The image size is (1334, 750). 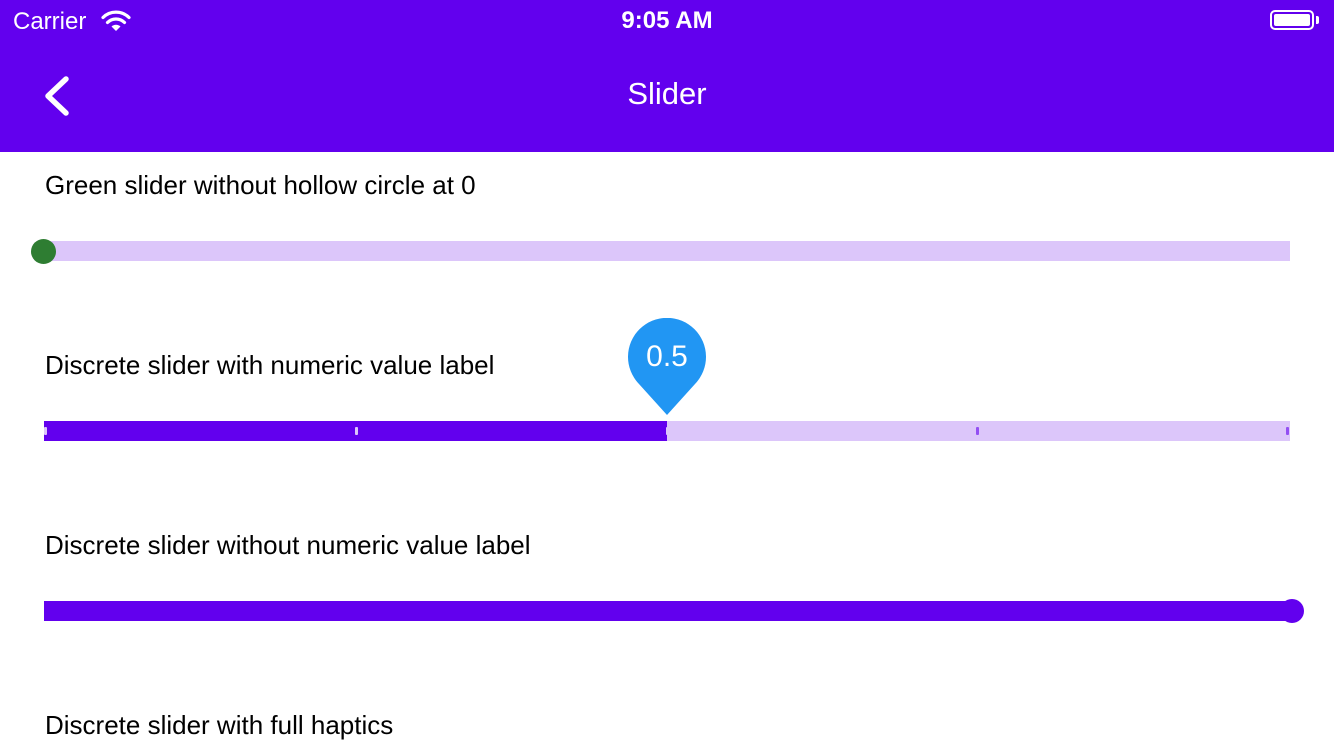 I want to click on status-time: 9:05 AM, so click(x=667, y=20).